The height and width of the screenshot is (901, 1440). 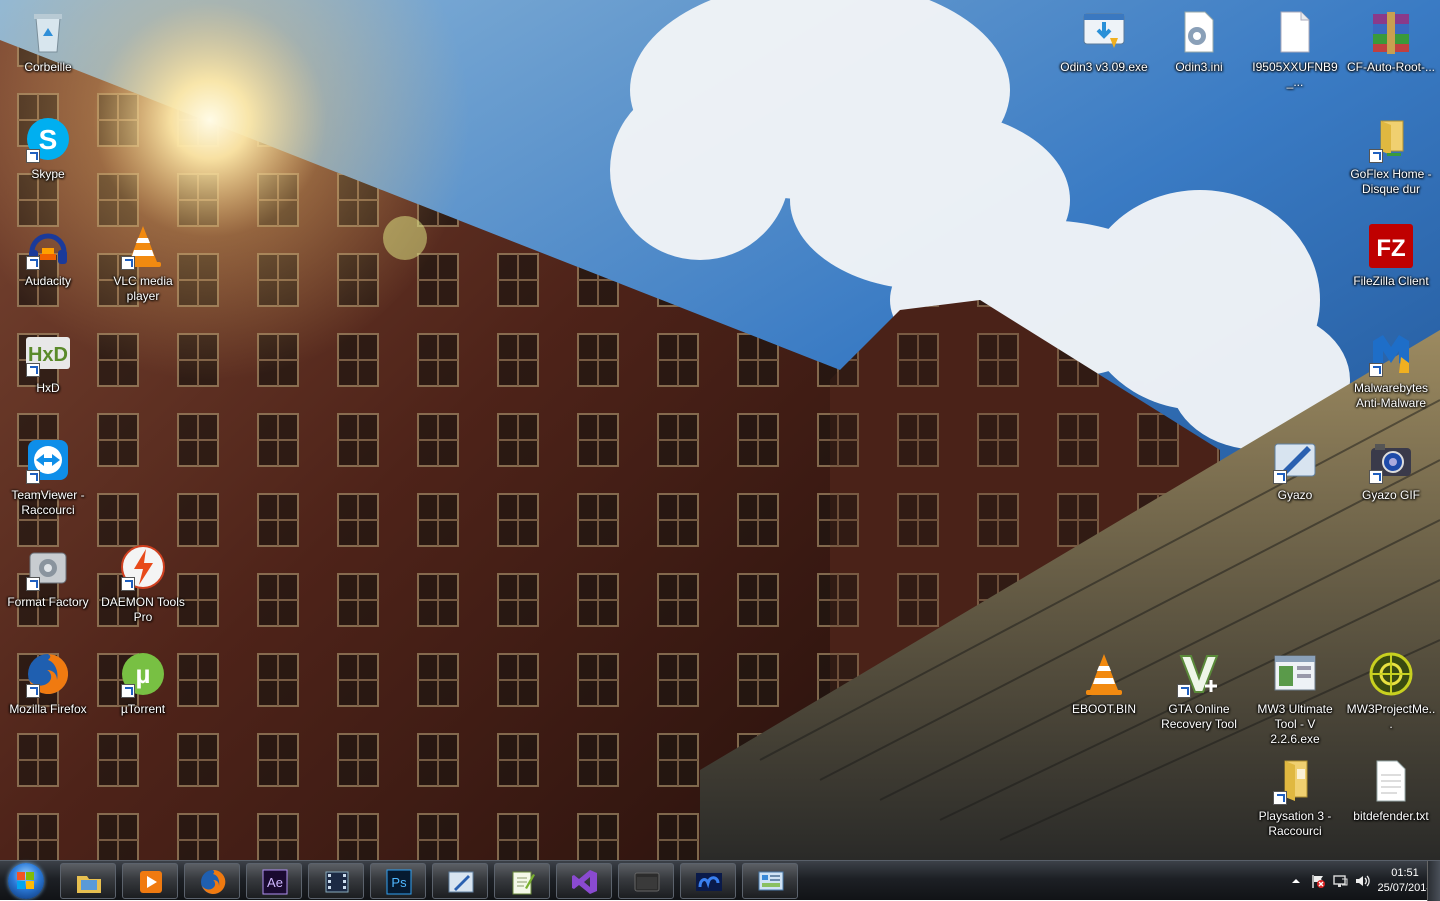 I want to click on hxd-icon: HxD, so click(x=48, y=353).